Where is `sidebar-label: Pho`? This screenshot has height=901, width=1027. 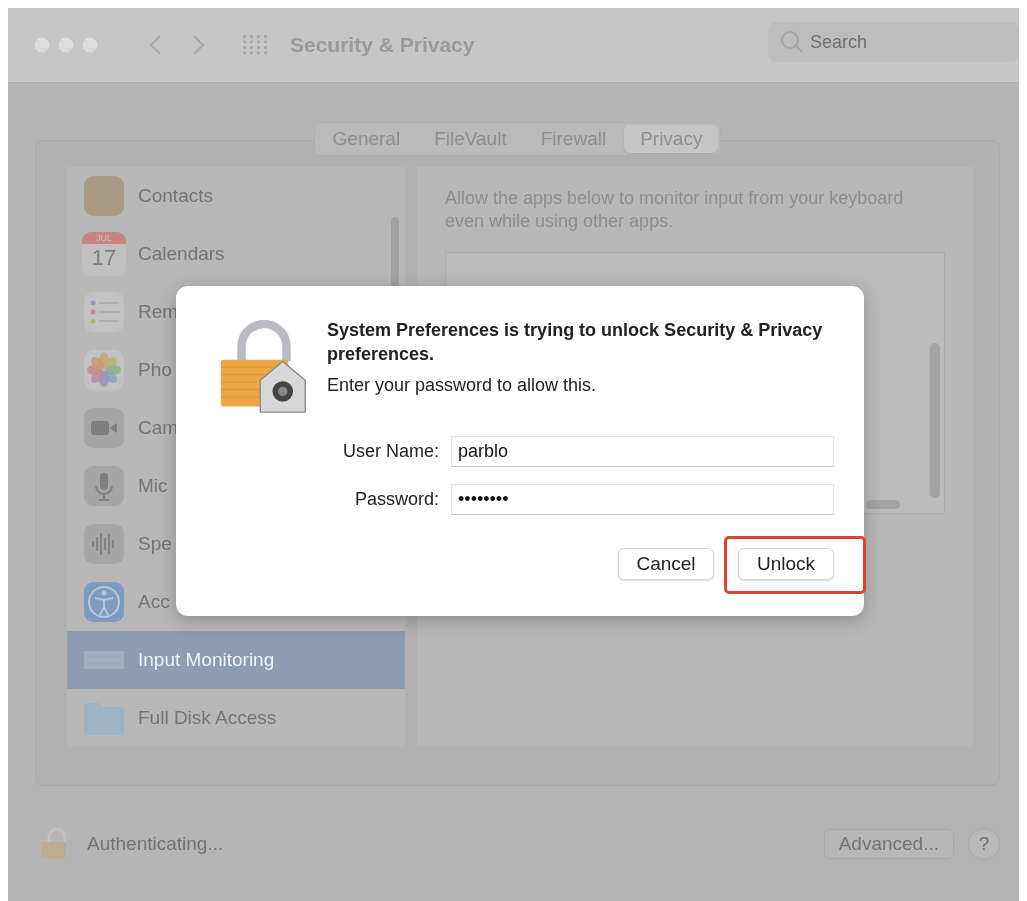 sidebar-label: Pho is located at coordinates (155, 370).